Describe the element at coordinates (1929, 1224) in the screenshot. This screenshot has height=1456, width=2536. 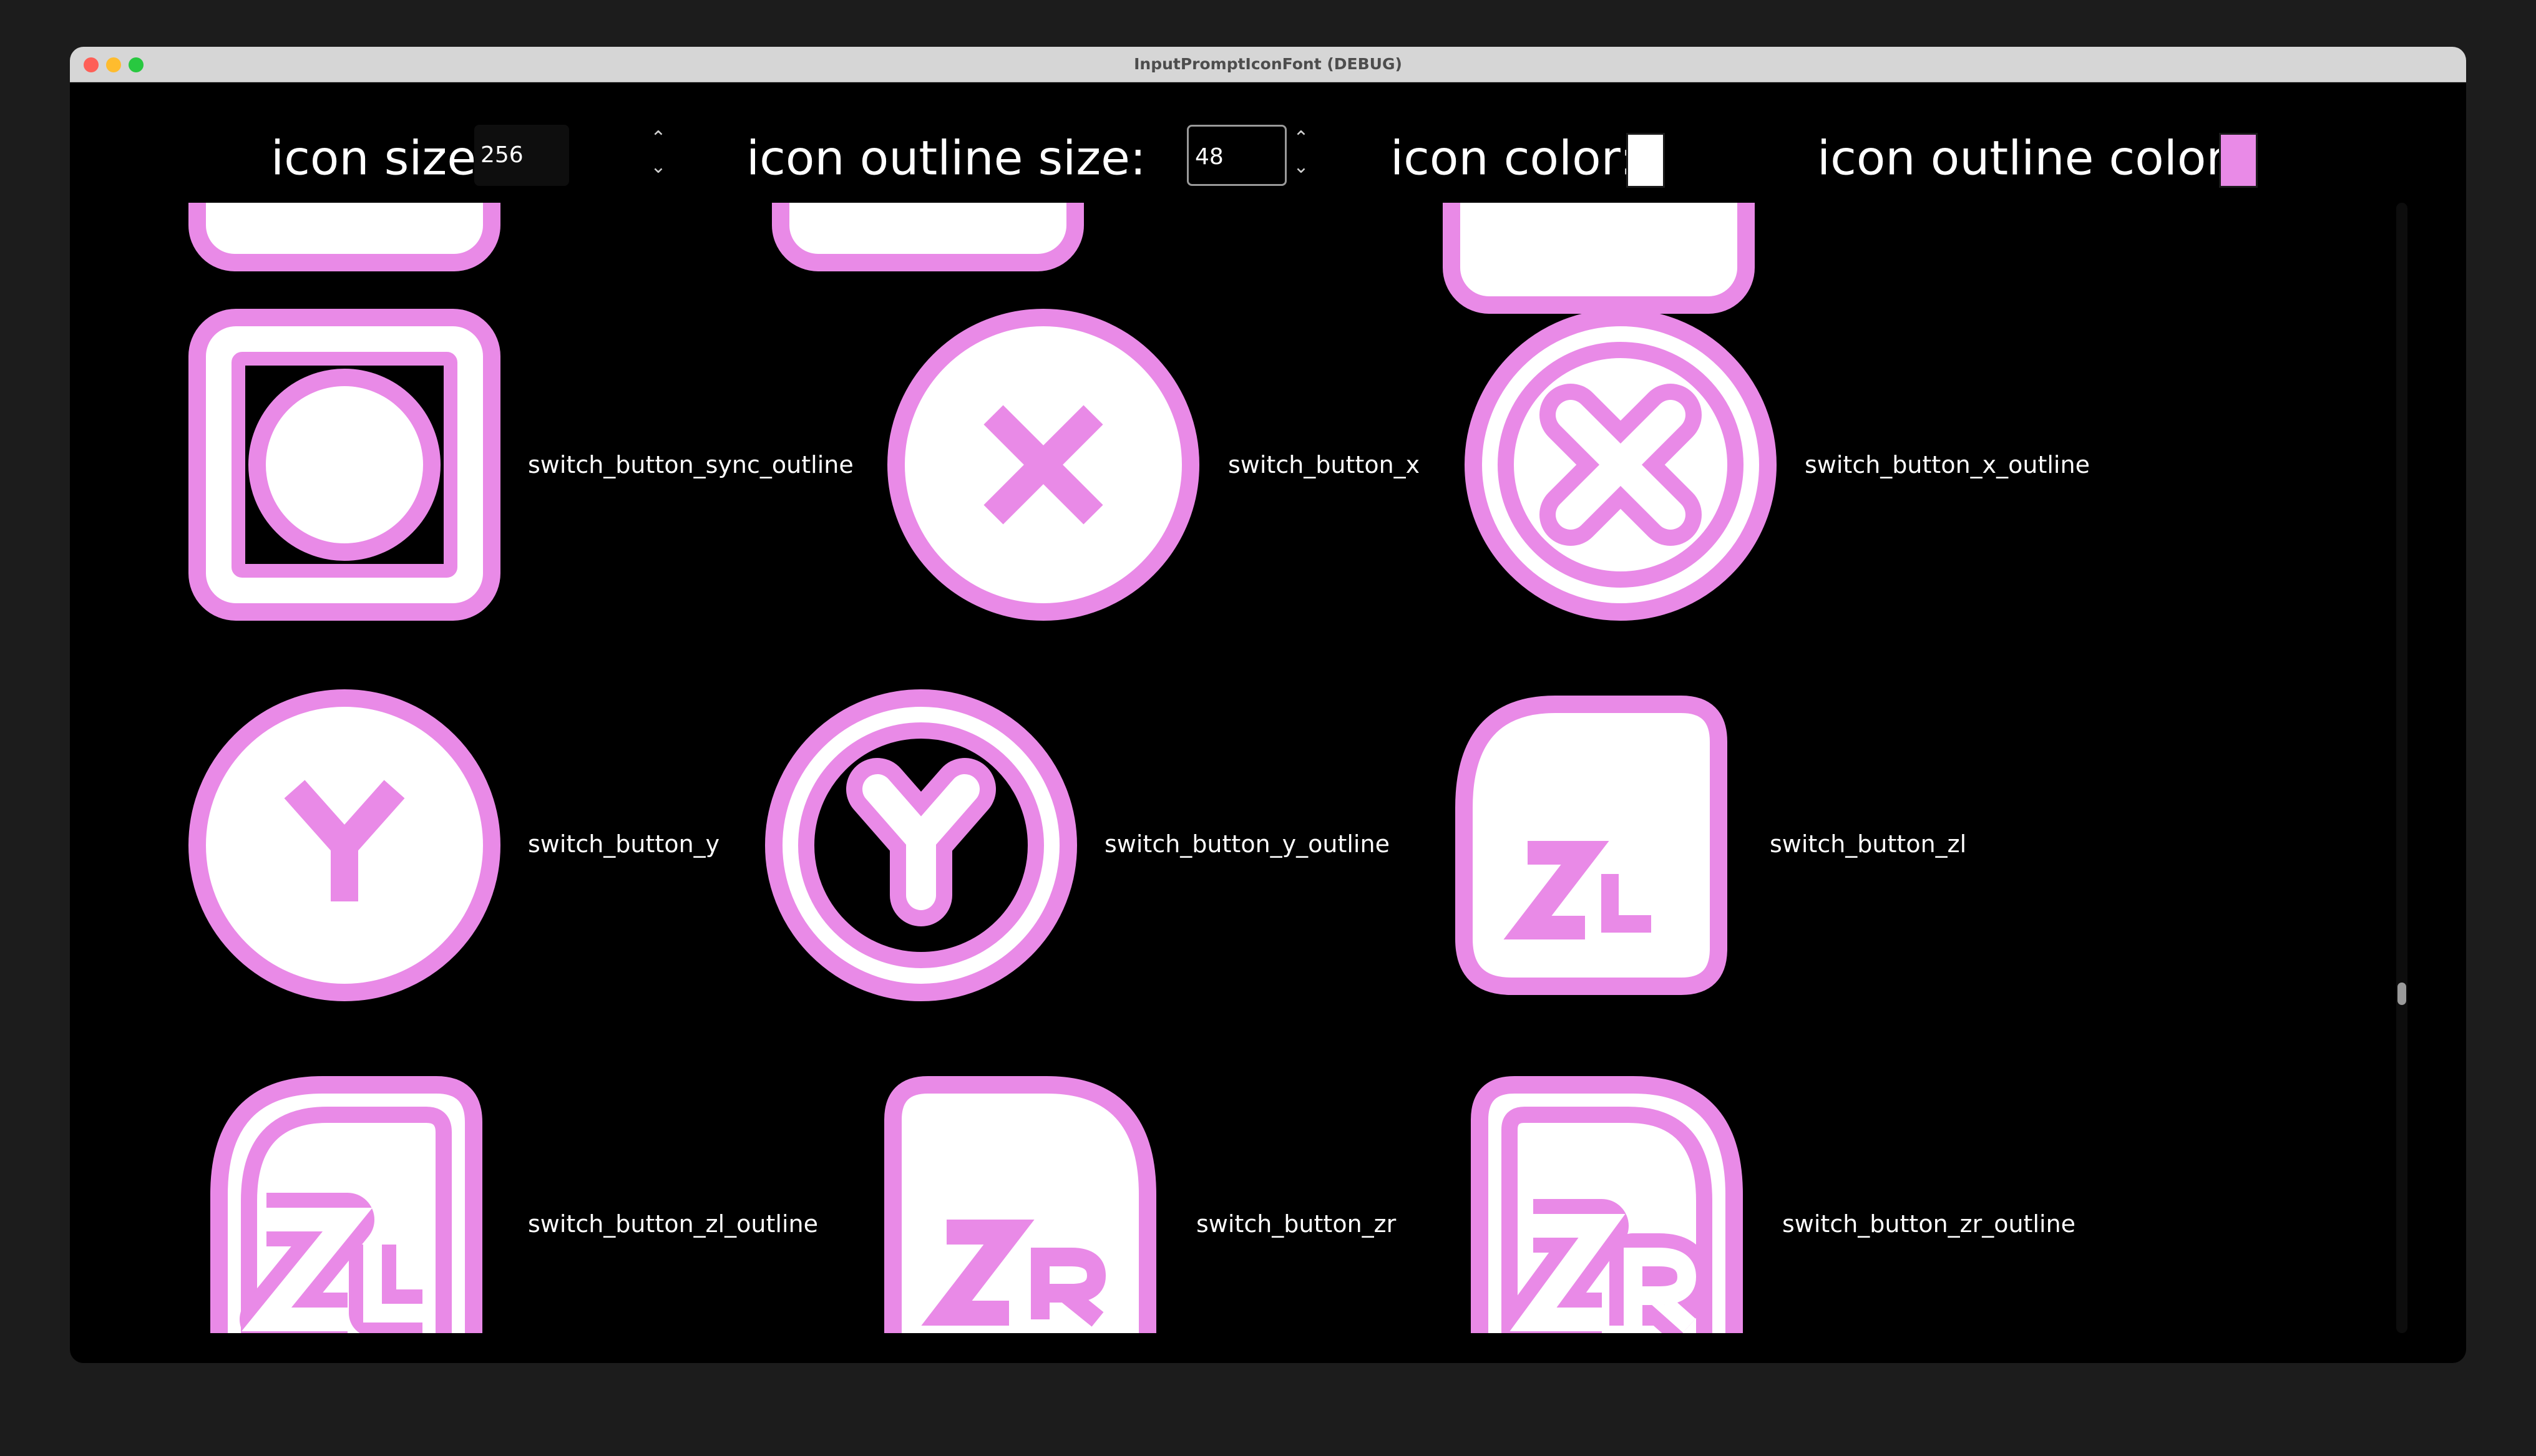
I see `icon-label: switch_button_zr_outline` at that location.